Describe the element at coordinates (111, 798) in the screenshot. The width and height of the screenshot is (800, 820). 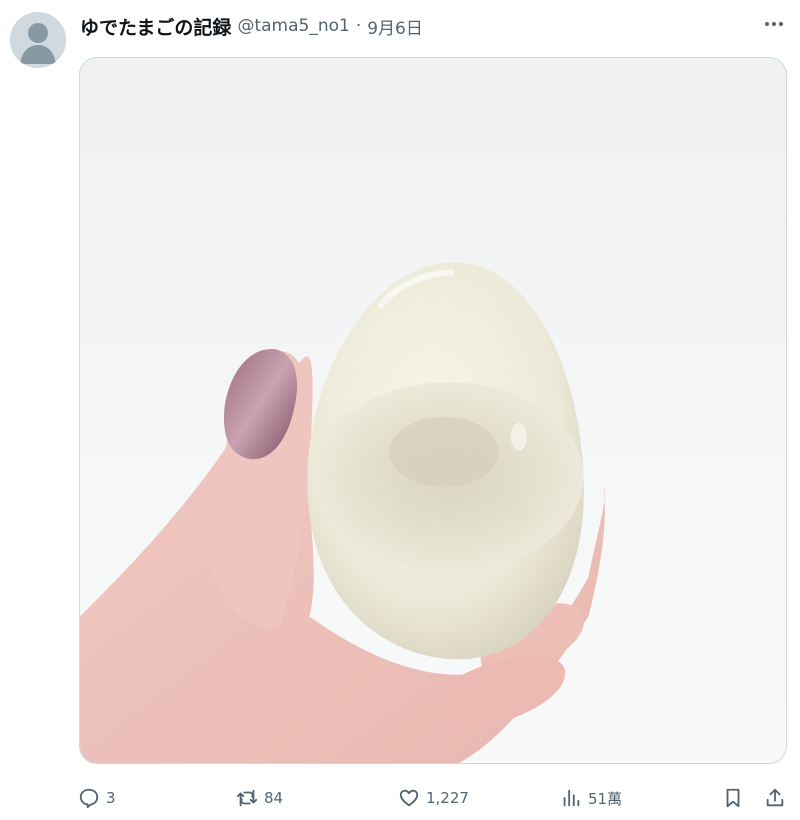
I see `reply-count: 3` at that location.